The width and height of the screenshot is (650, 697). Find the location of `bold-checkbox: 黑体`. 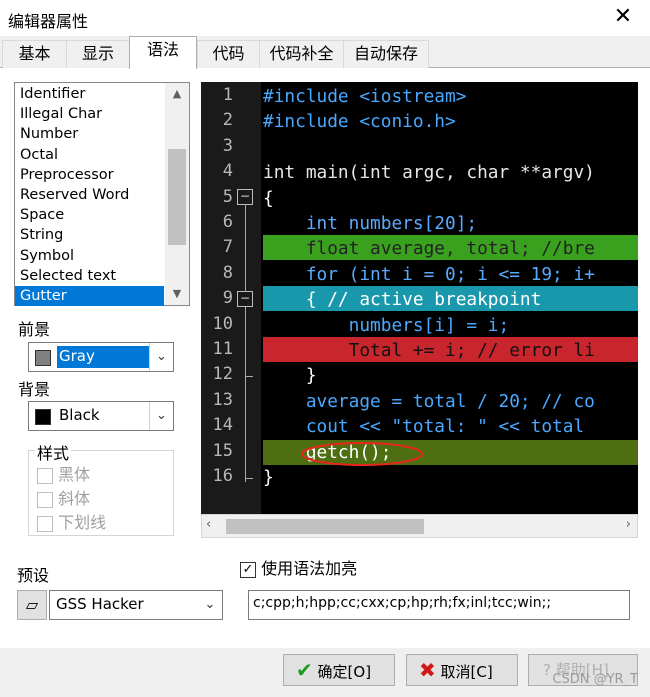

bold-checkbox: 黑体 is located at coordinates (63, 473).